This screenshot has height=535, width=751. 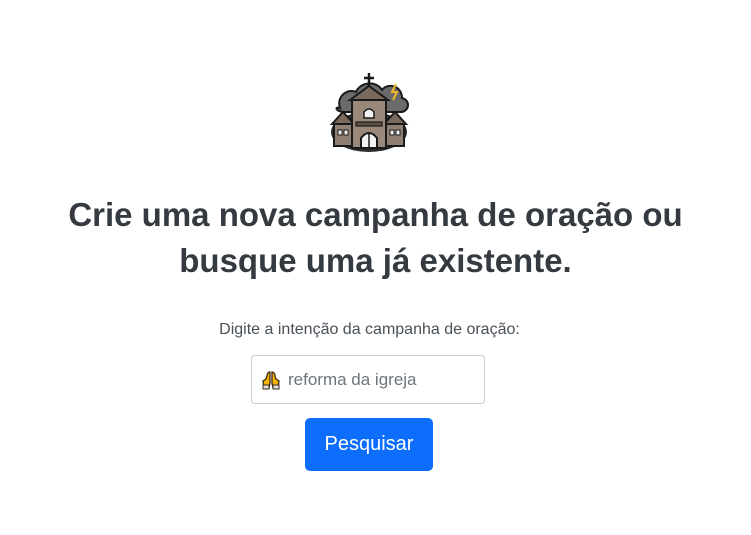 I want to click on page-title-line-1: Crie uma nova campanha de oração ou, so click(x=375, y=214).